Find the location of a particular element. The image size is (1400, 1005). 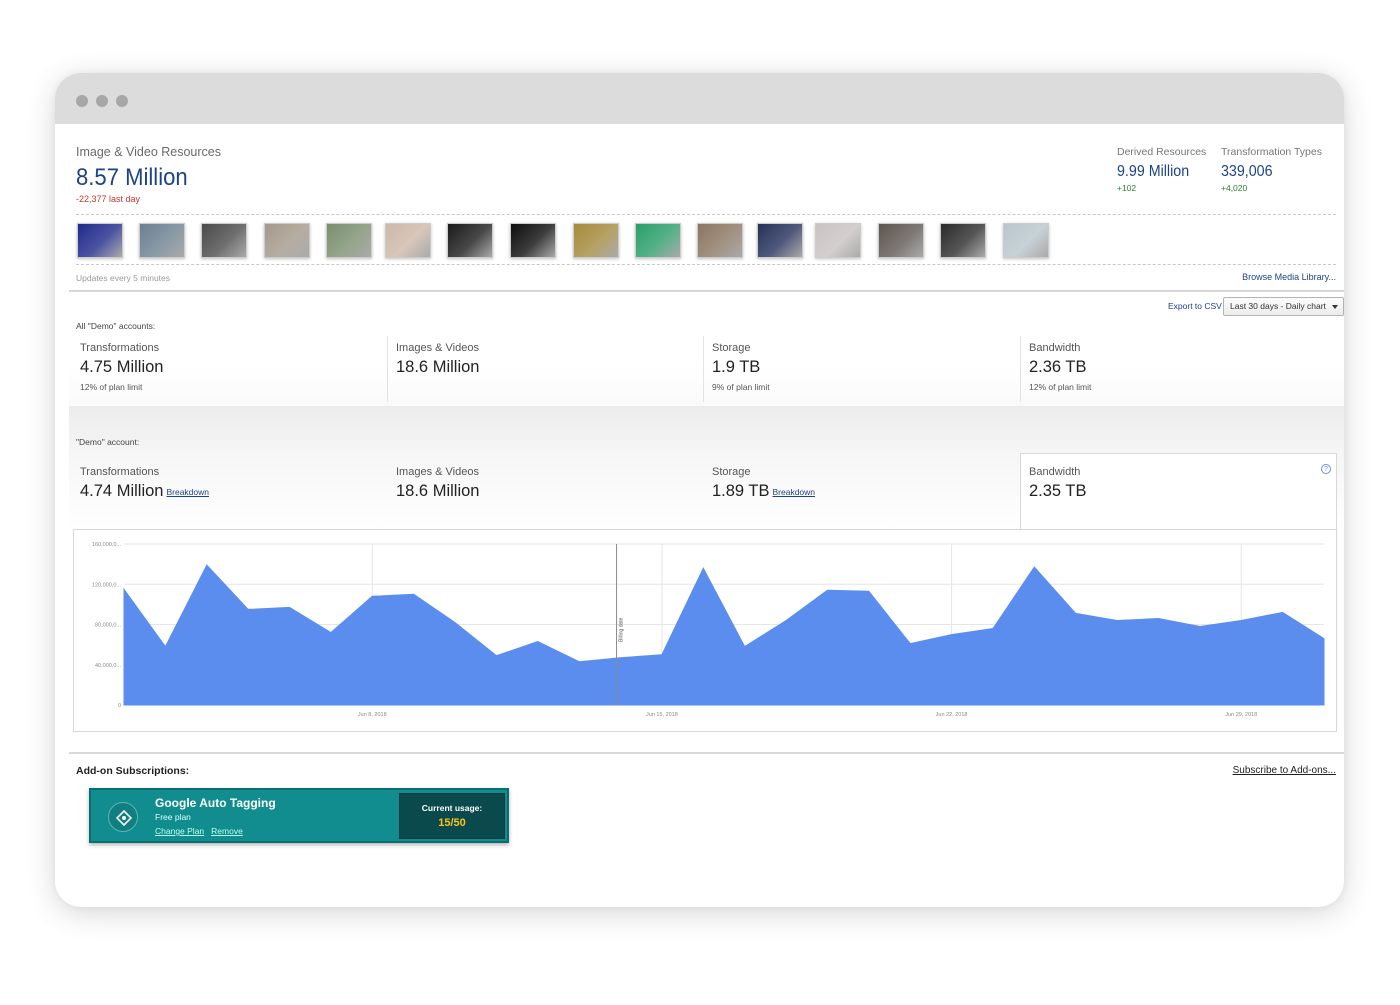

transformation-types-label: Transformation Types is located at coordinates (1271, 152).